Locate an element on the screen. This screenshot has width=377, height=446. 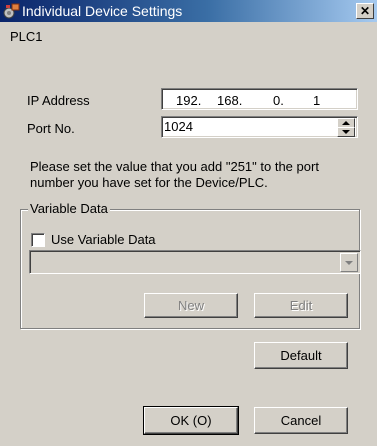
variable-data-select is located at coordinates (195, 262).